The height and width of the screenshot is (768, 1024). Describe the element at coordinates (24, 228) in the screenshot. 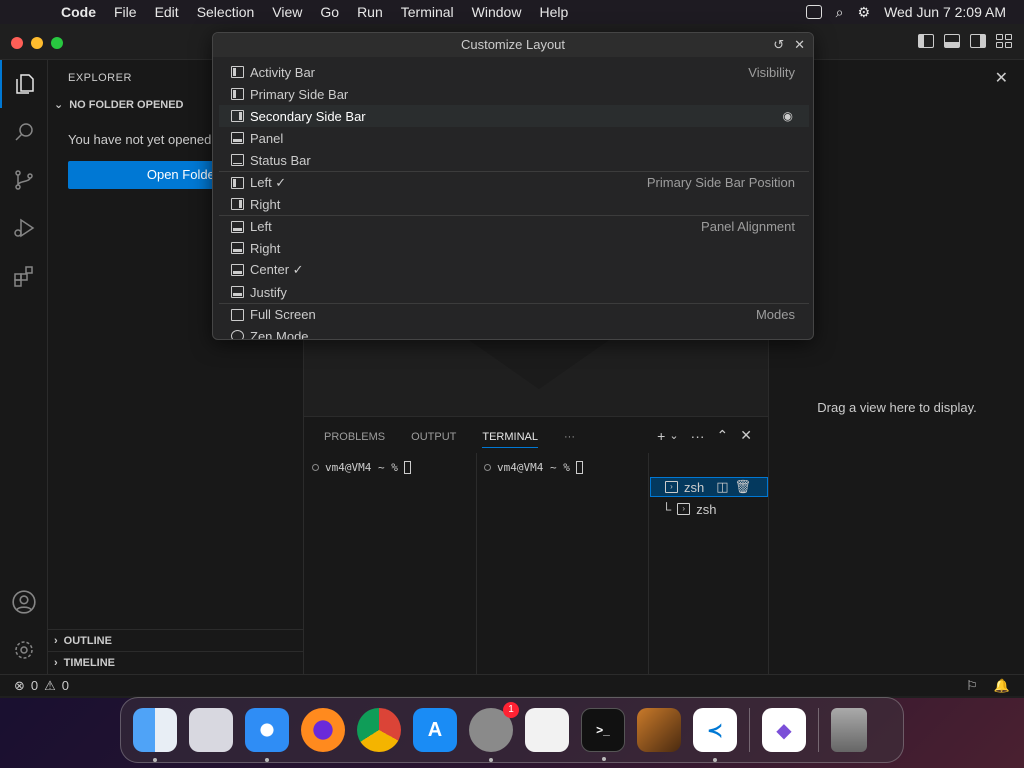

I see `run-and-debug-icon` at that location.